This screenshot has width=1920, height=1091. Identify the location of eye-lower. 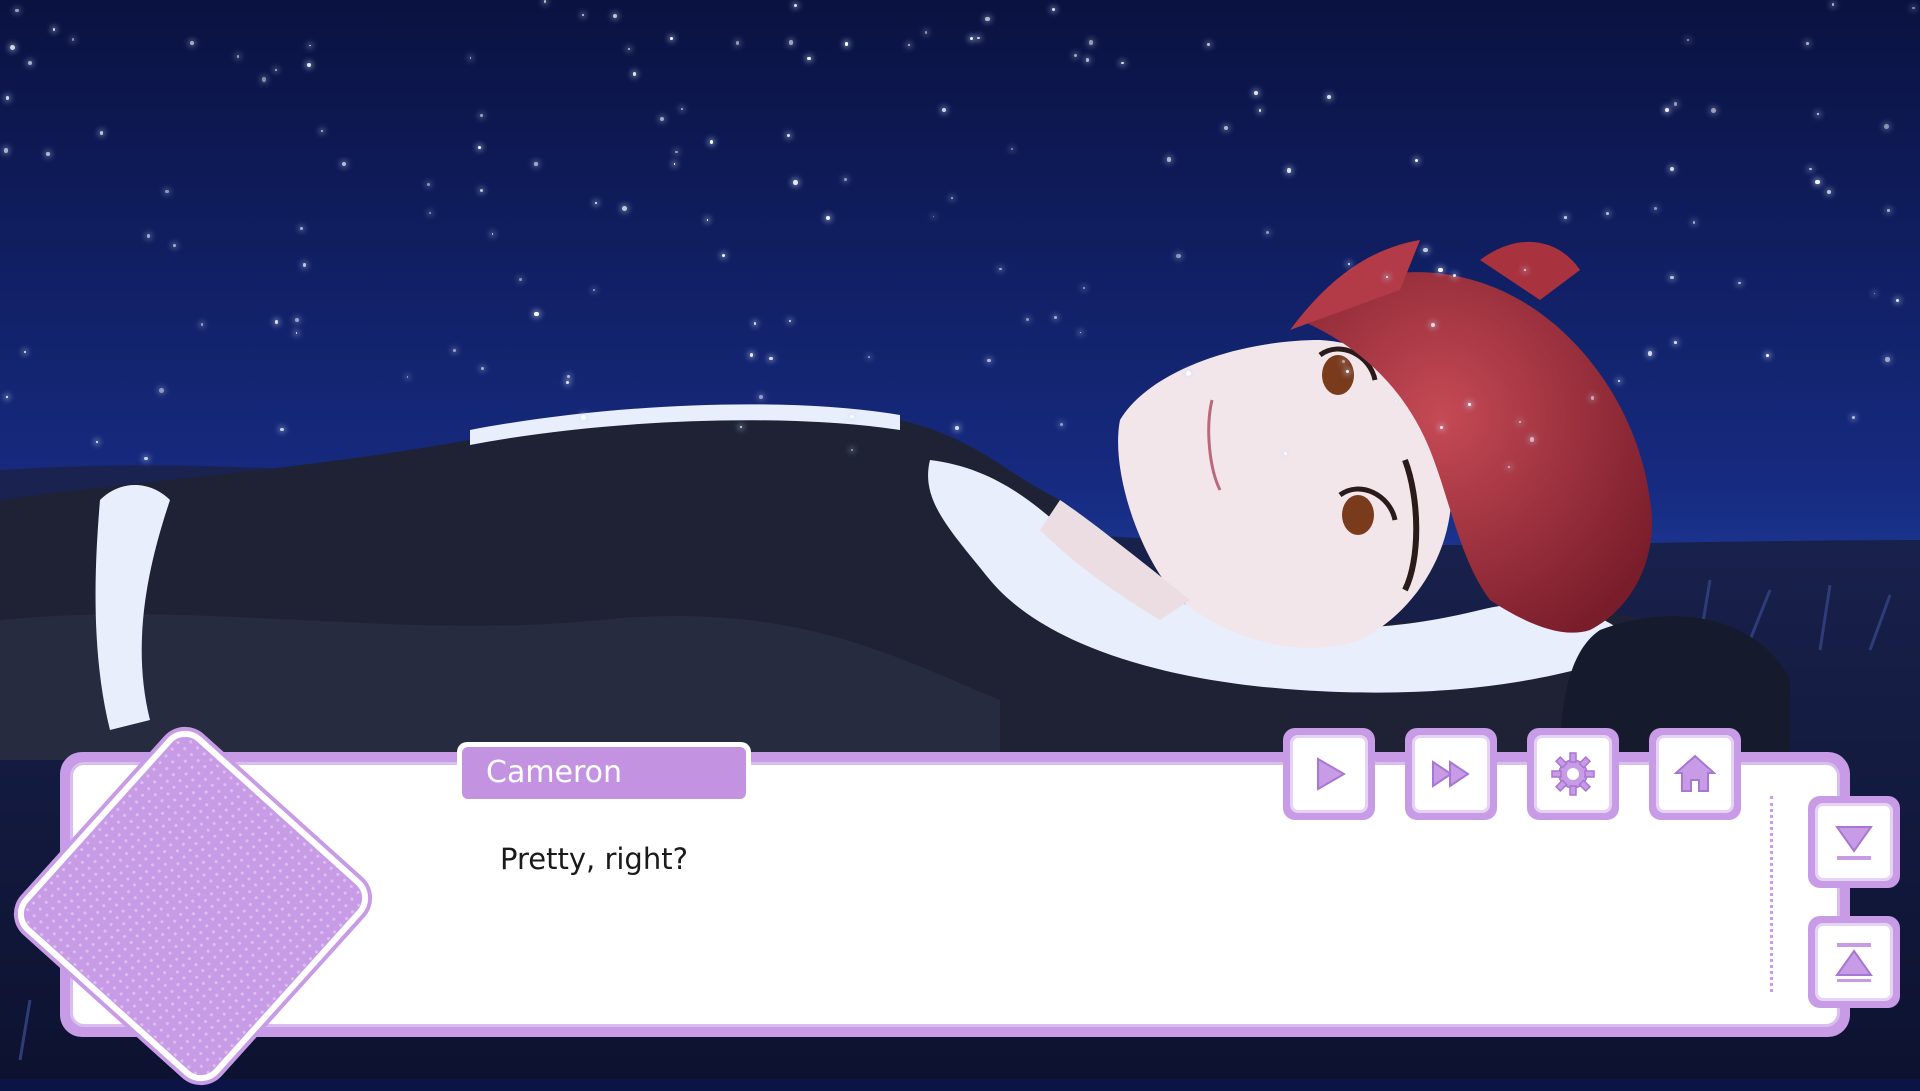
(1358, 515).